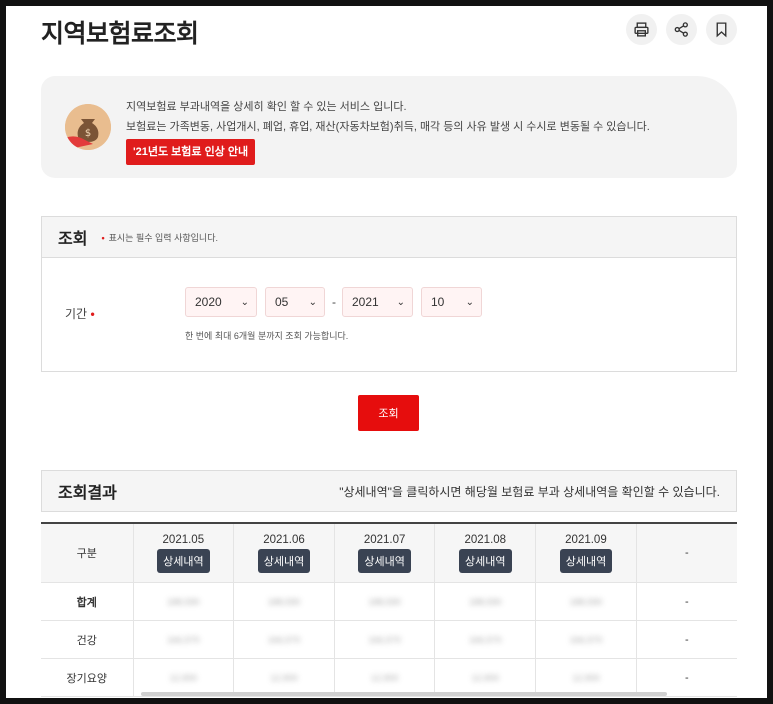 This screenshot has width=773, height=704. What do you see at coordinates (686, 553) in the screenshot?
I see `empty-column: -` at bounding box center [686, 553].